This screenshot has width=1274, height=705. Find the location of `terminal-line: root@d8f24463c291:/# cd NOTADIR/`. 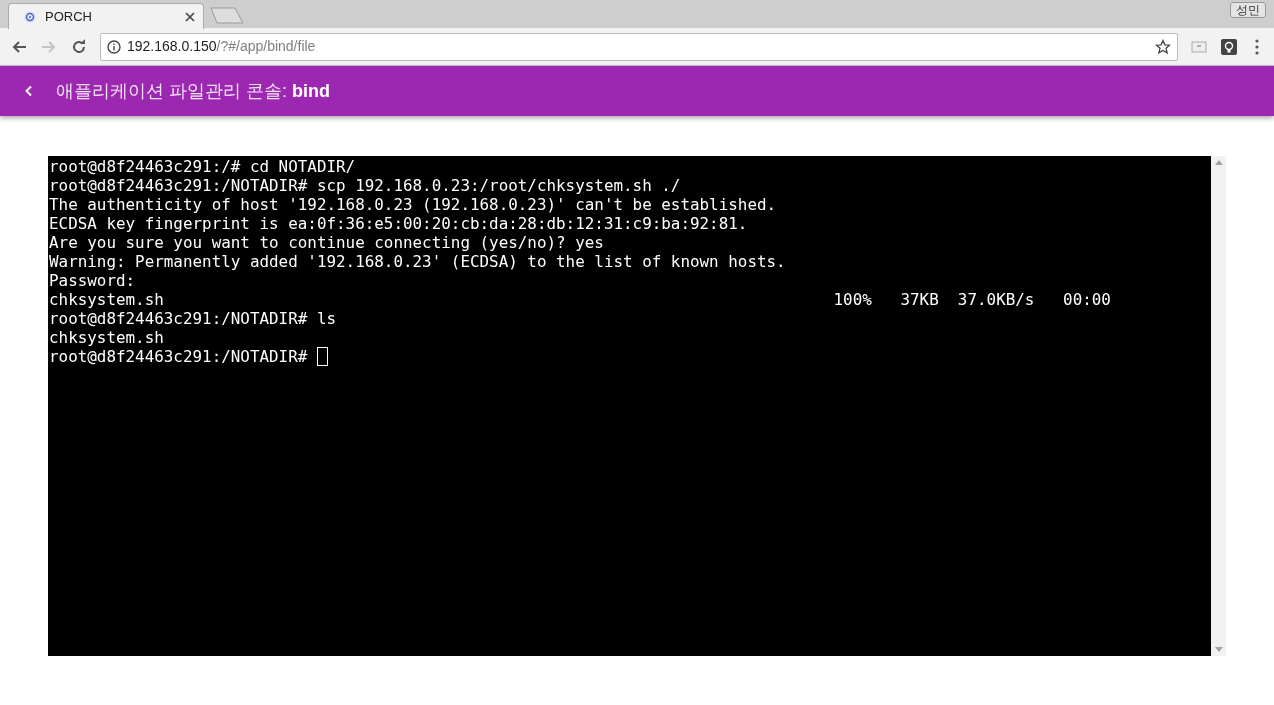

terminal-line: root@d8f24463c291:/# cd NOTADIR/ is located at coordinates (202, 166).